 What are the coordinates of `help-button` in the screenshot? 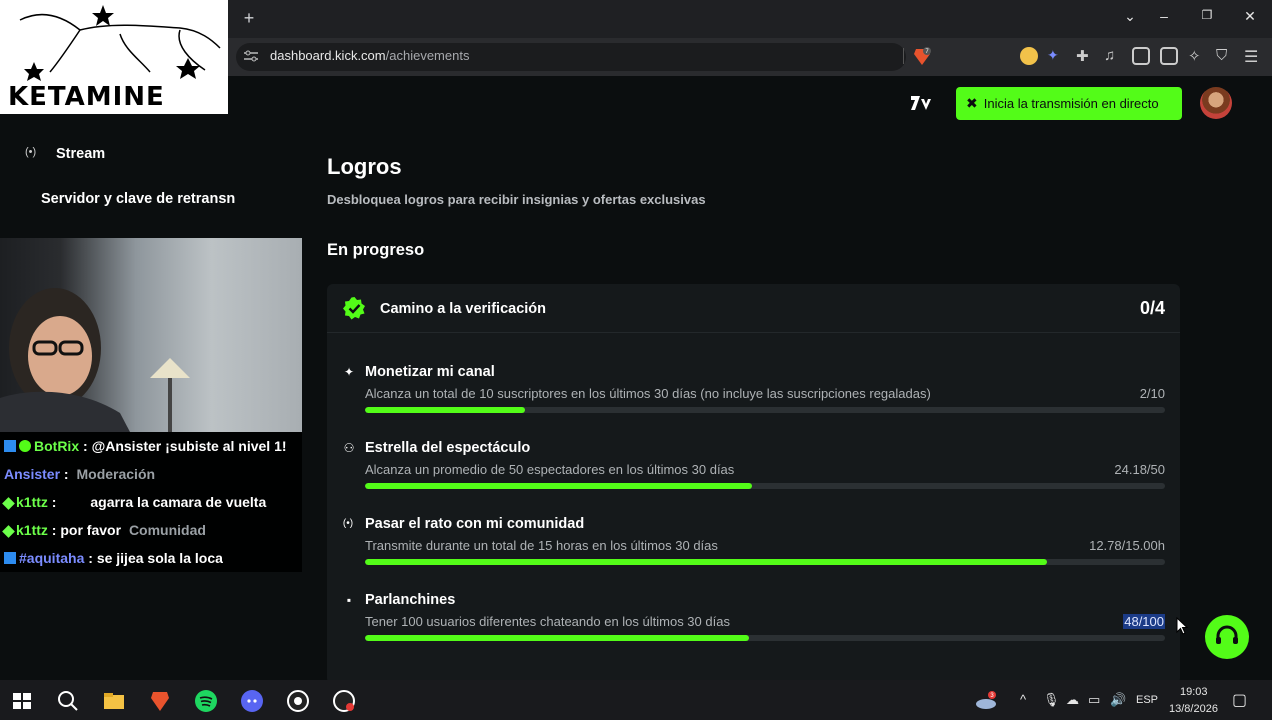 It's located at (1227, 637).